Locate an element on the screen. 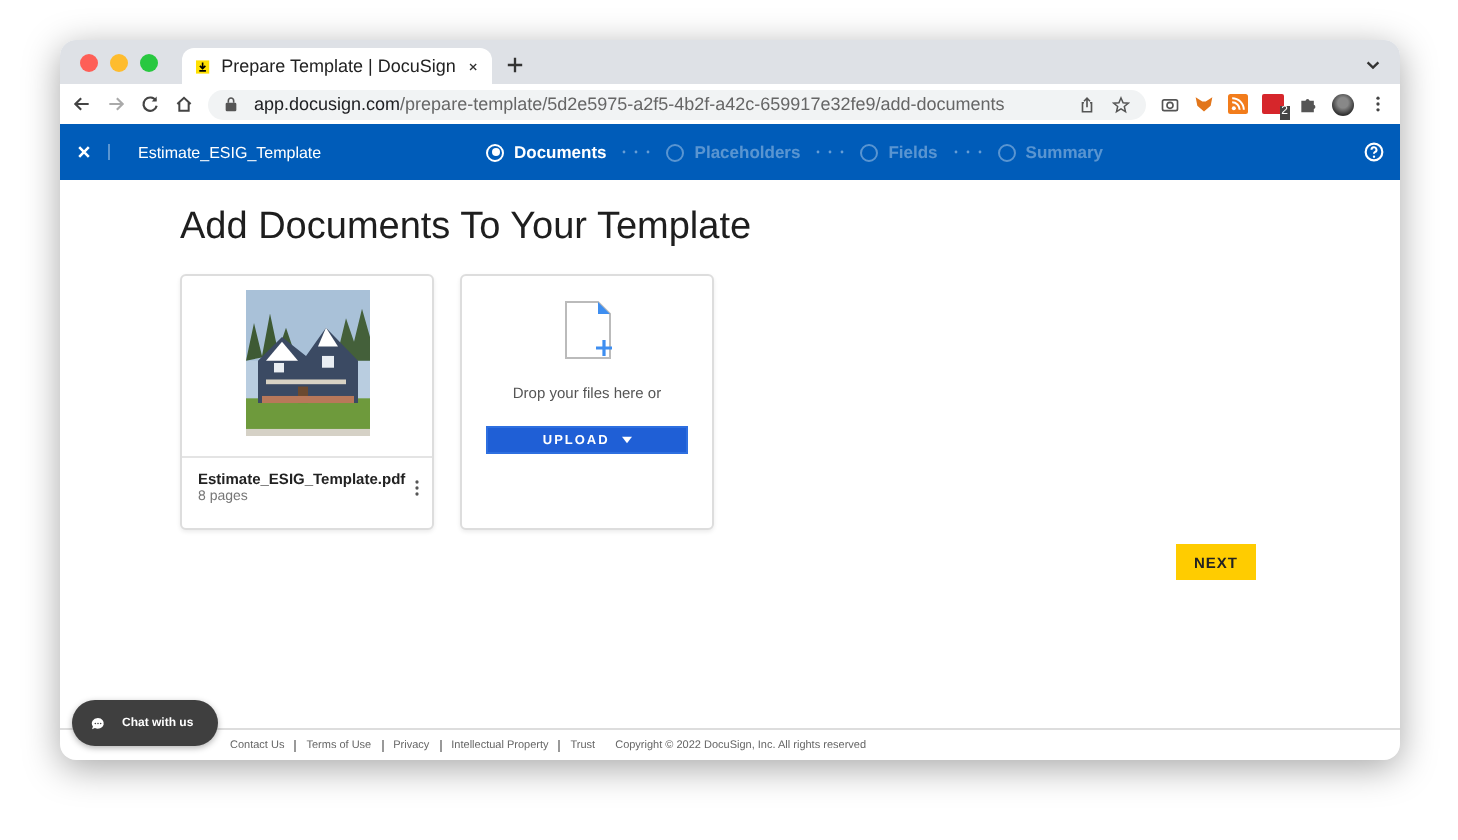 Image resolution: width=1458 pixels, height=840 pixels. back-icon is located at coordinates (82, 104).